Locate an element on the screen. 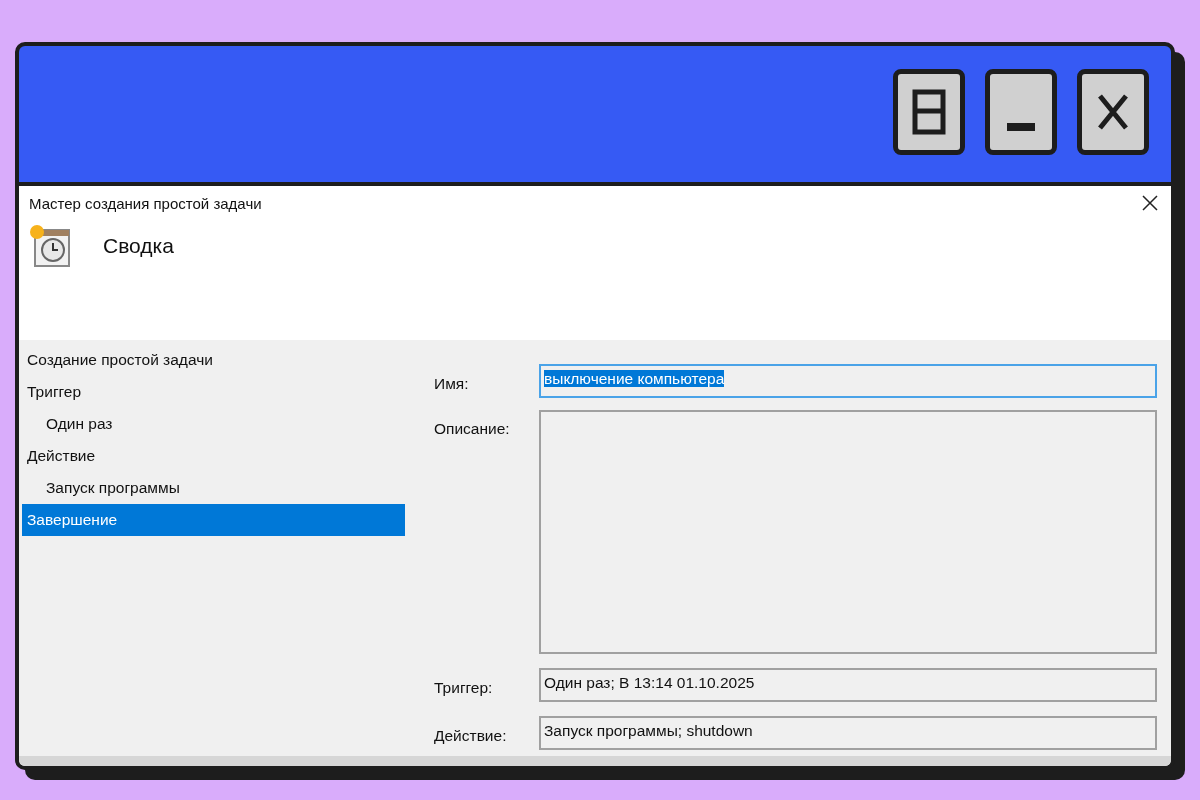 The height and width of the screenshot is (800, 1200). nav-item: Завершение is located at coordinates (213, 520).